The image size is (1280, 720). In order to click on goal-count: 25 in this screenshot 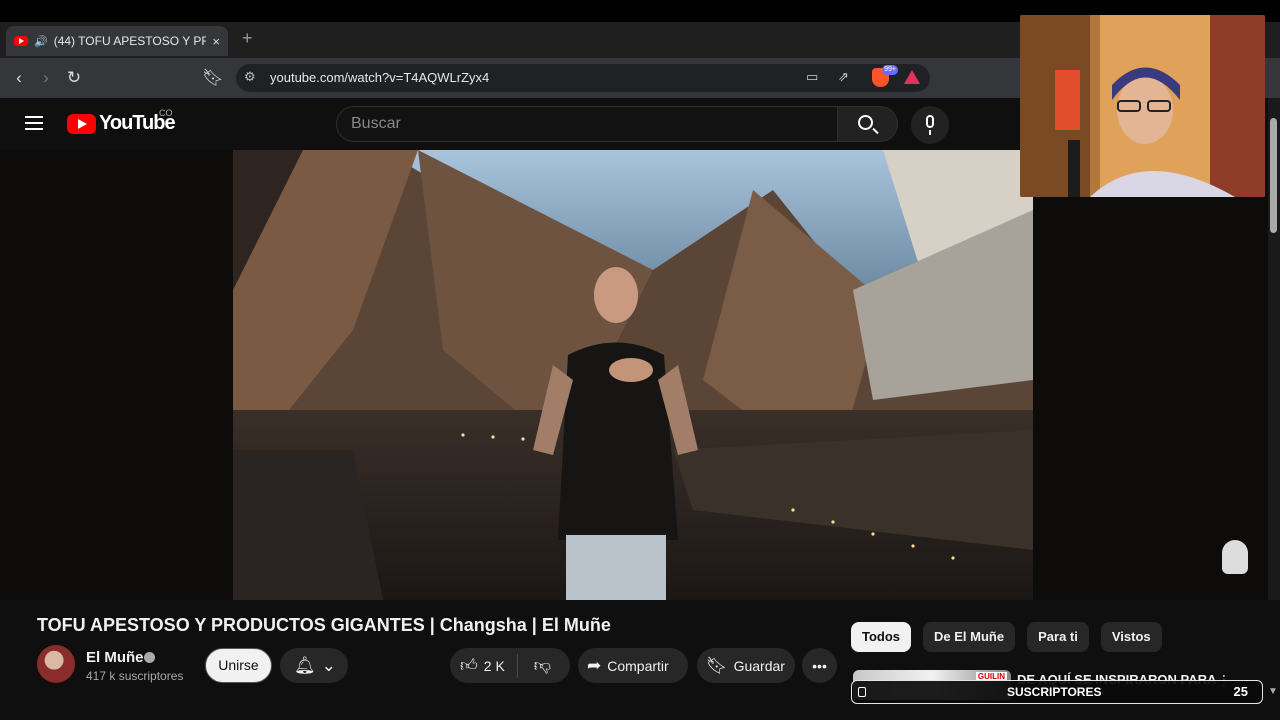, I will do `click(1240, 691)`.